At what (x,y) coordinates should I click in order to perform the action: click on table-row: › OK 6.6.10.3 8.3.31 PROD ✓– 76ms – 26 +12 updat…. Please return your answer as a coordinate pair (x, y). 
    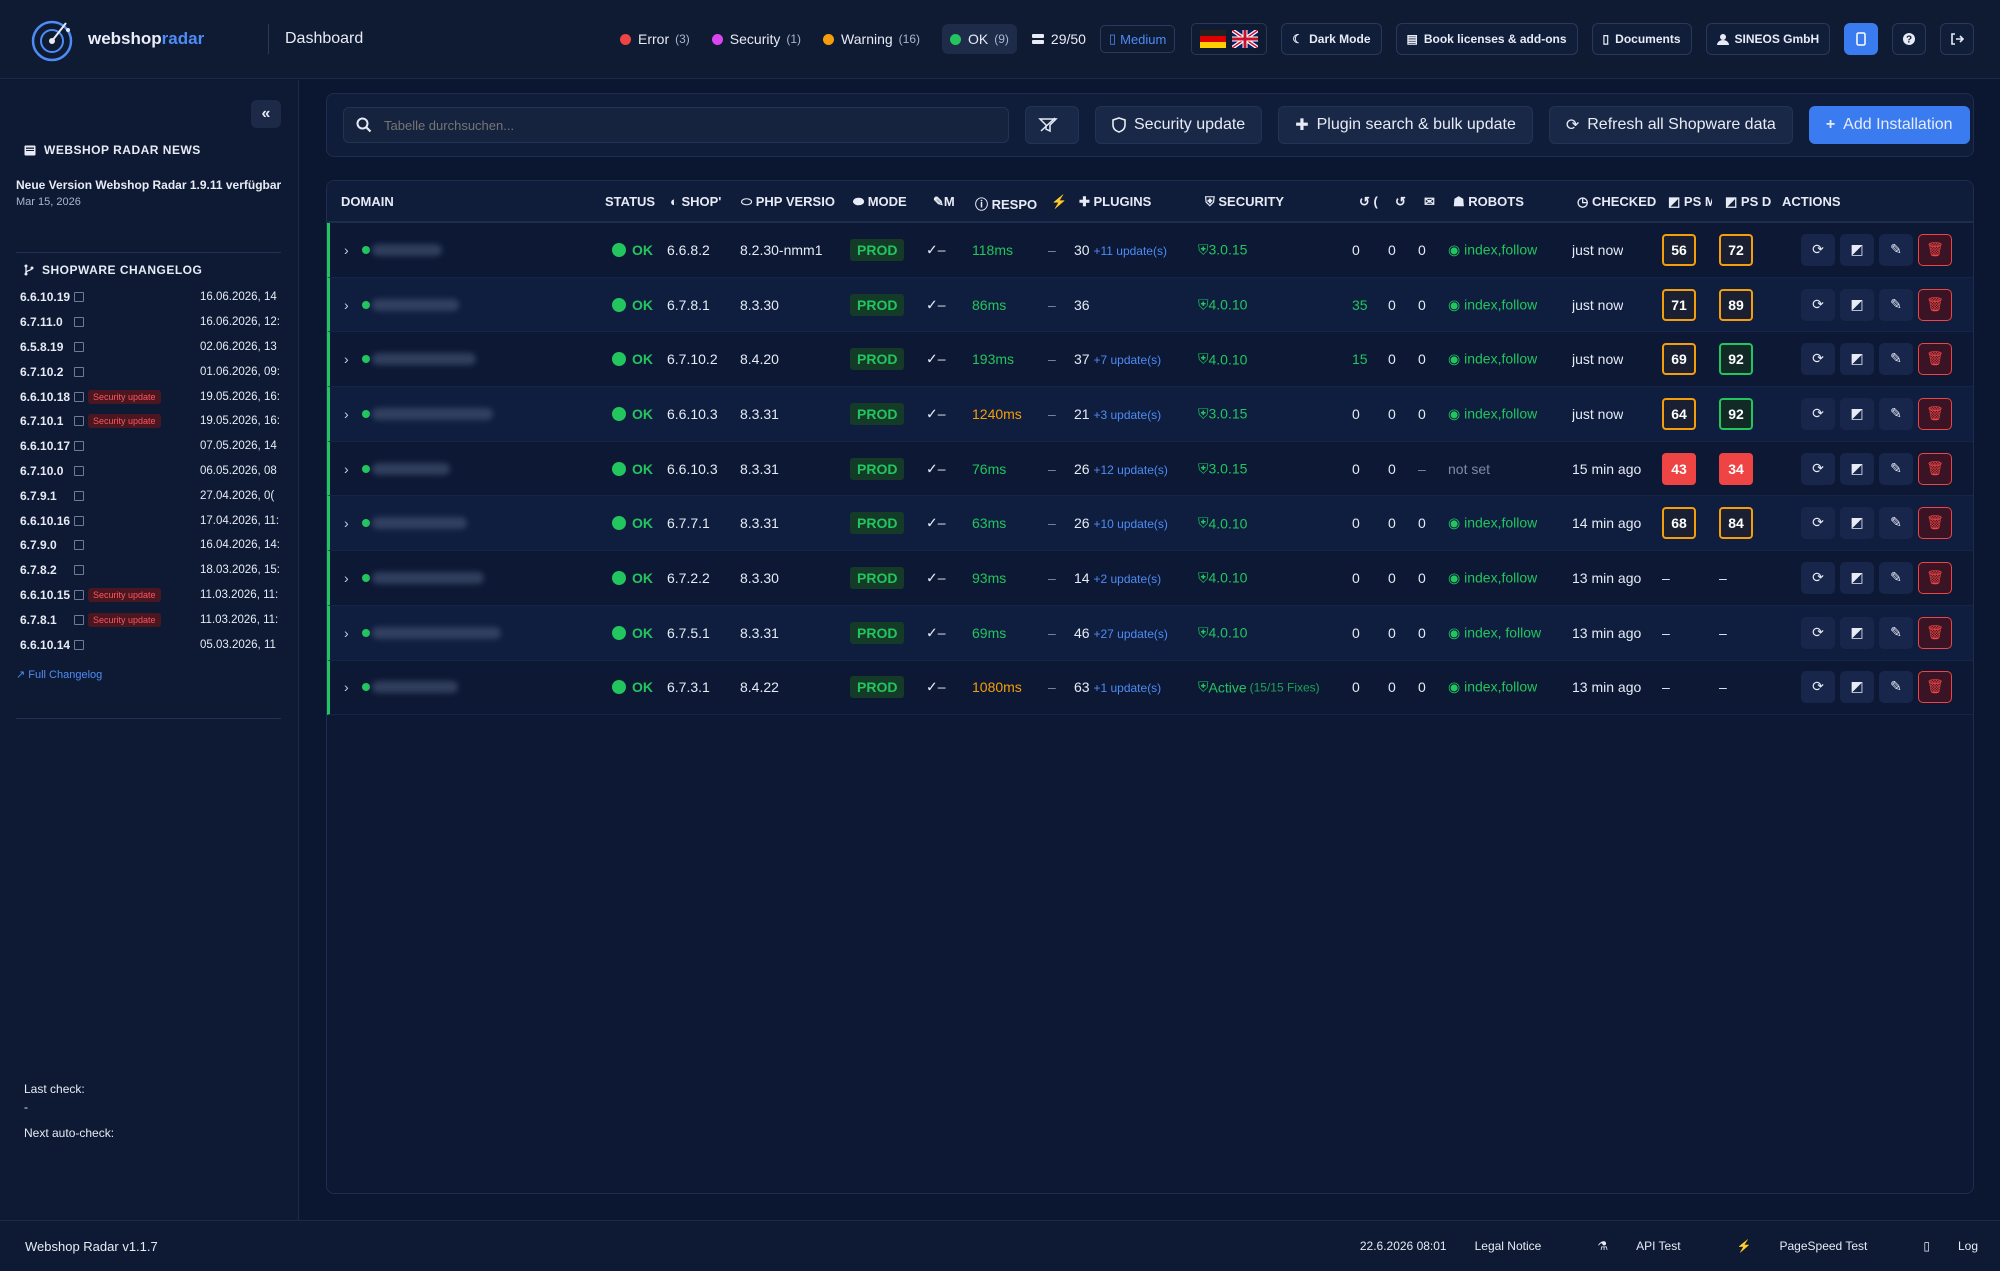
    Looking at the image, I should click on (1150, 469).